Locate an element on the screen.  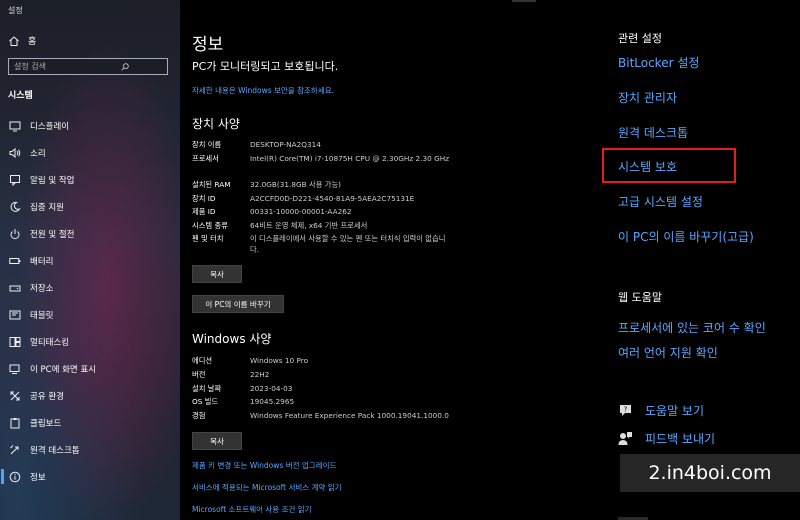
spec-row: 설치 날짜 2023-04-03 is located at coordinates (336, 390).